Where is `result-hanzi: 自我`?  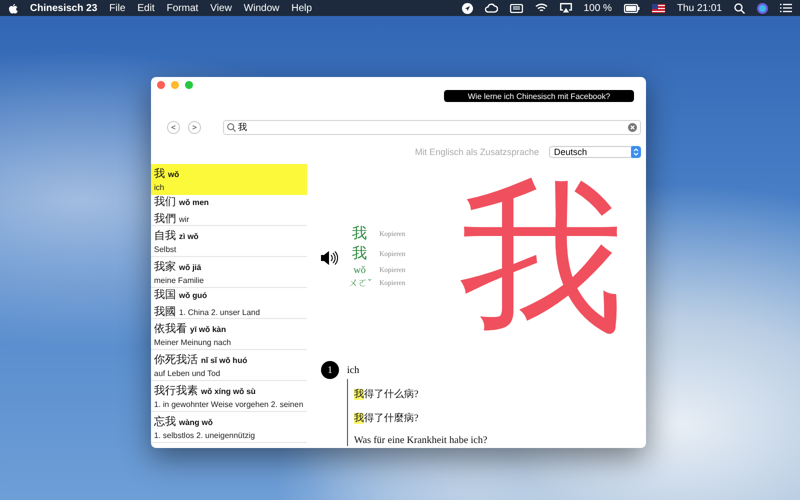
result-hanzi: 自我 is located at coordinates (165, 236).